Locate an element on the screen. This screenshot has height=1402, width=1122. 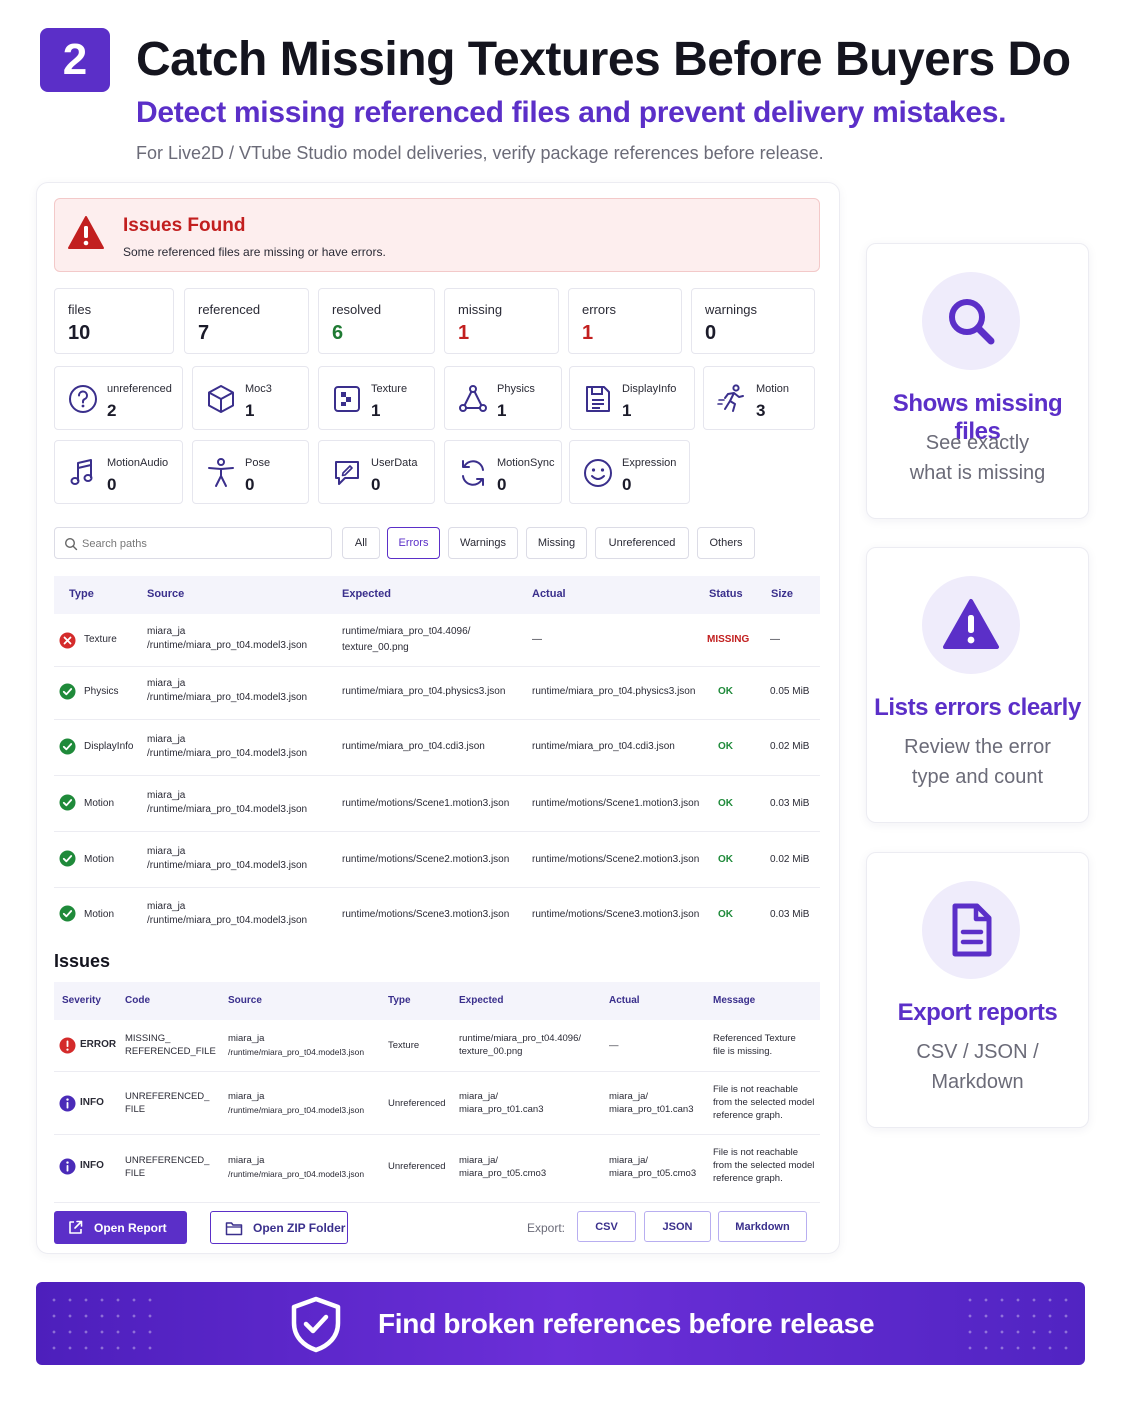
search-input is located at coordinates (202, 544).